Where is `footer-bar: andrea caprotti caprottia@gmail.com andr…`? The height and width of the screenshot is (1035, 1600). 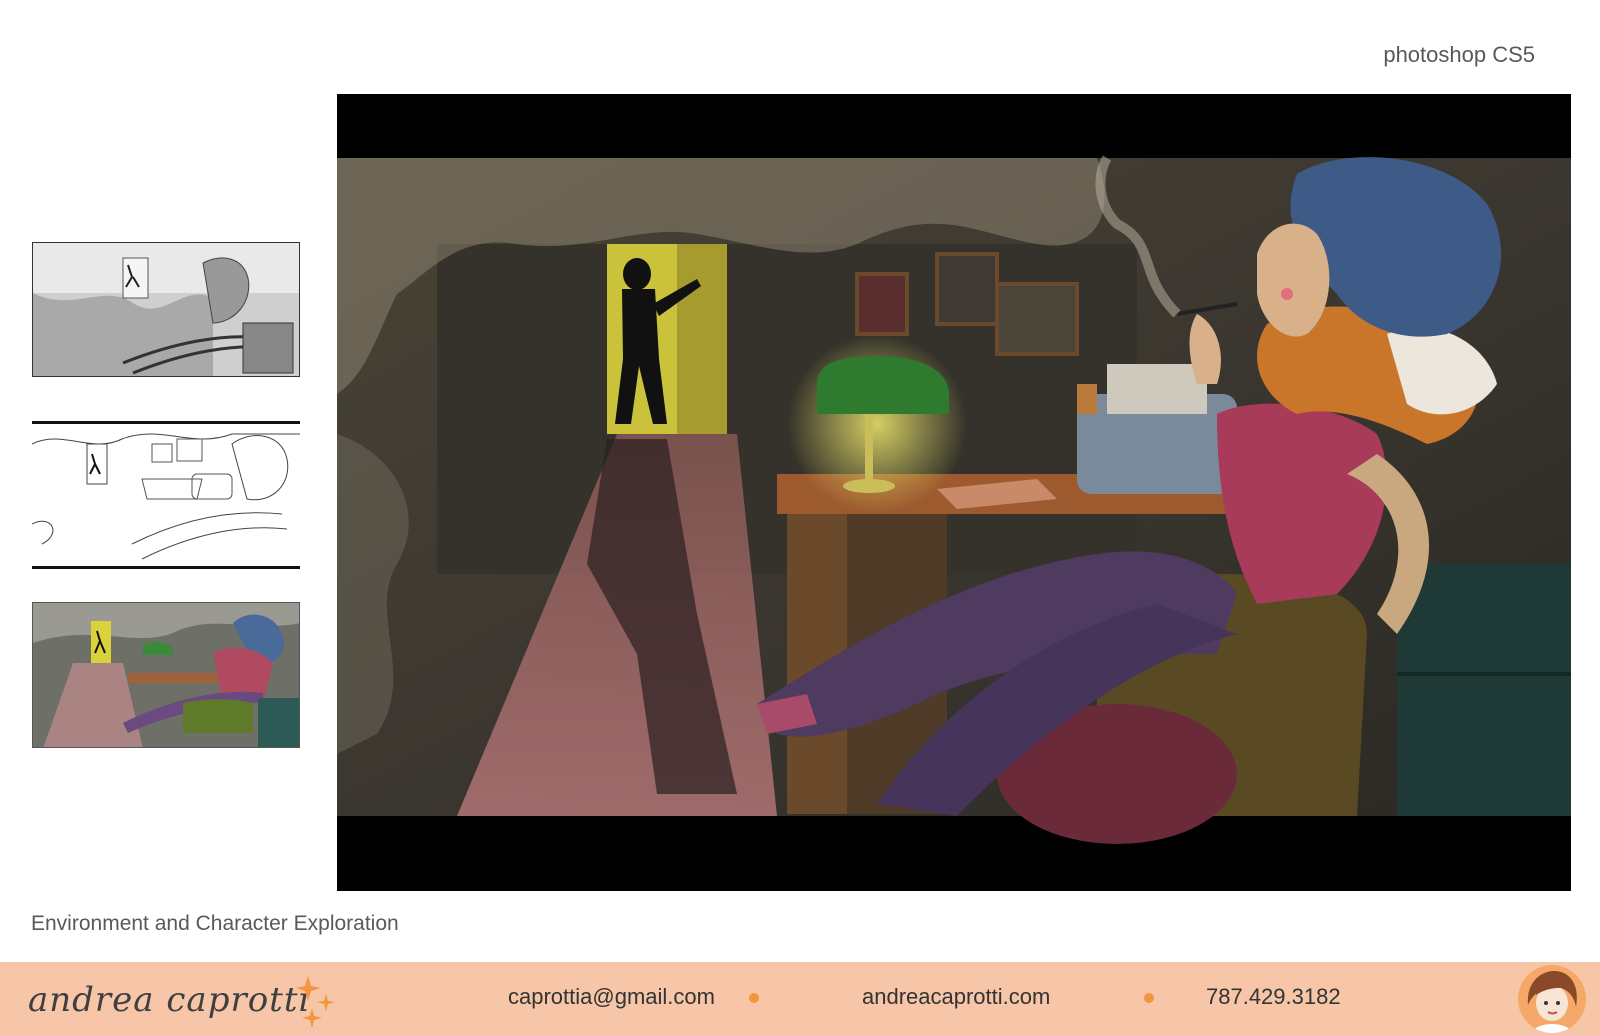 footer-bar: andrea caprotti caprottia@gmail.com andr… is located at coordinates (800, 998).